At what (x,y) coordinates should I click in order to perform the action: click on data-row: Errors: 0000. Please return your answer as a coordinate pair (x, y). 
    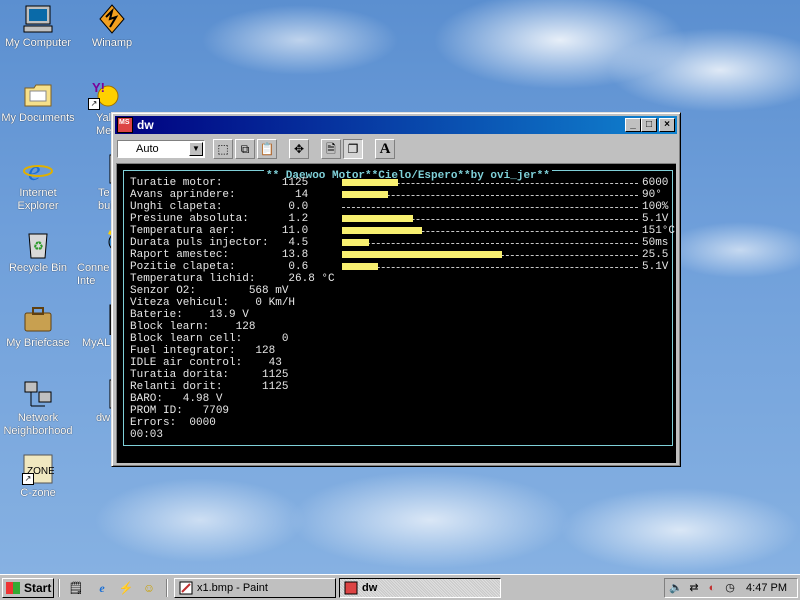
    Looking at the image, I should click on (173, 423).